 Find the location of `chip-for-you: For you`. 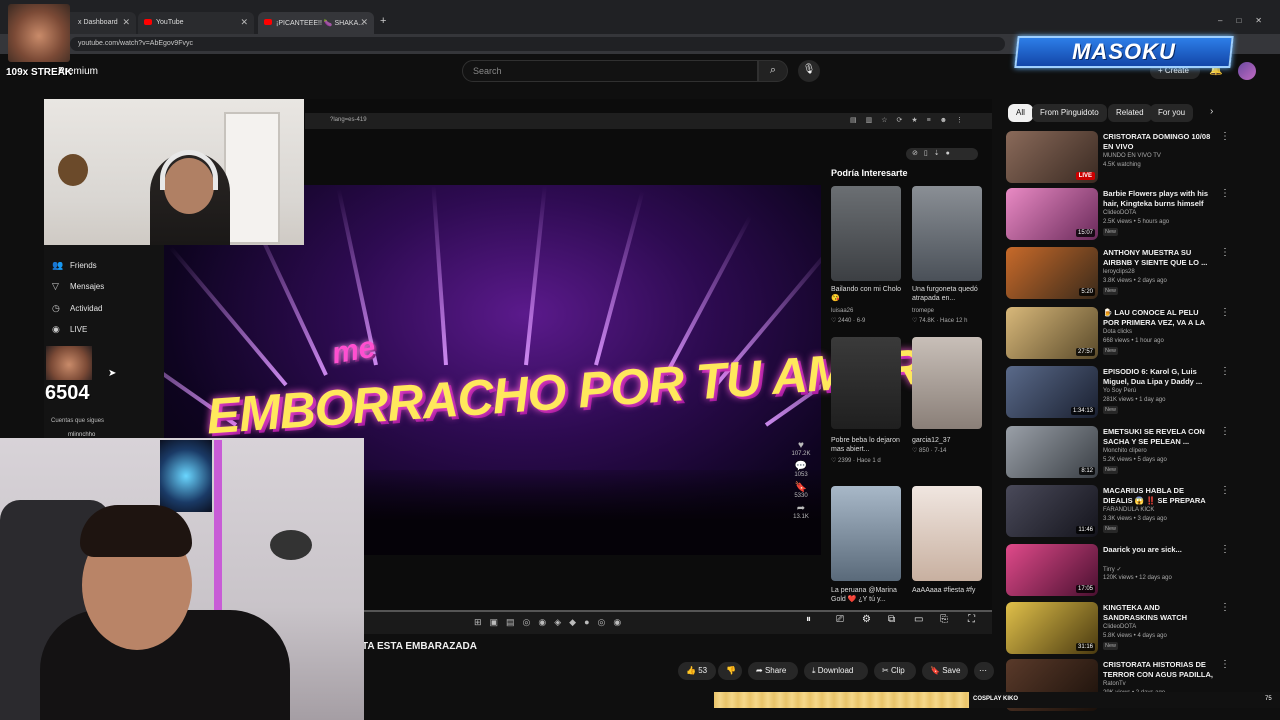

chip-for-you: For you is located at coordinates (1172, 113).